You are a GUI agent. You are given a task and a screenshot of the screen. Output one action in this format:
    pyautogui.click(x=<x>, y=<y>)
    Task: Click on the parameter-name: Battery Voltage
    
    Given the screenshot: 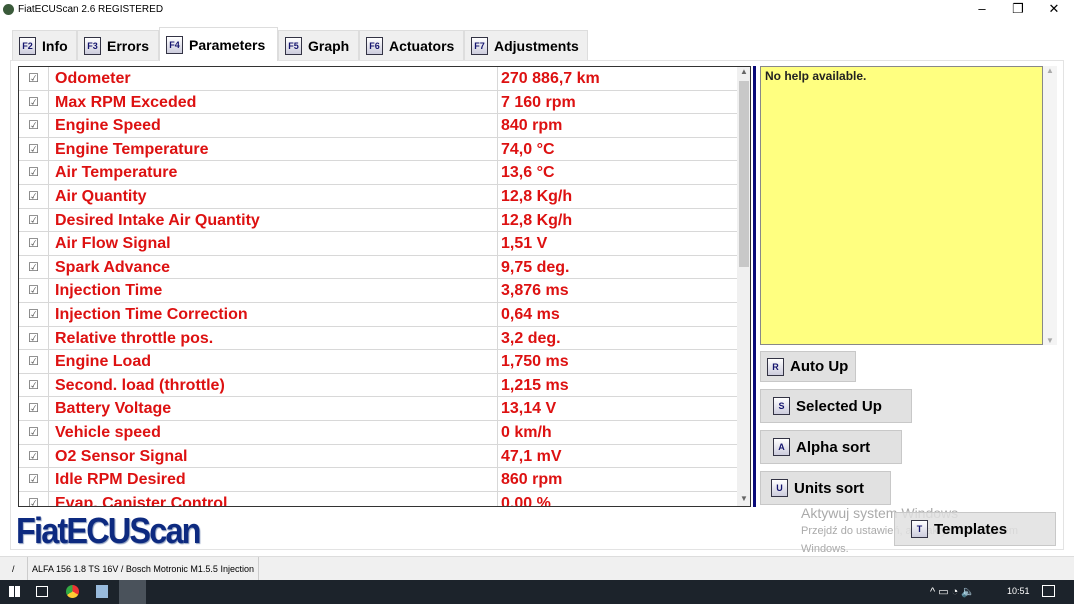 What is the action you would take?
    pyautogui.click(x=113, y=409)
    